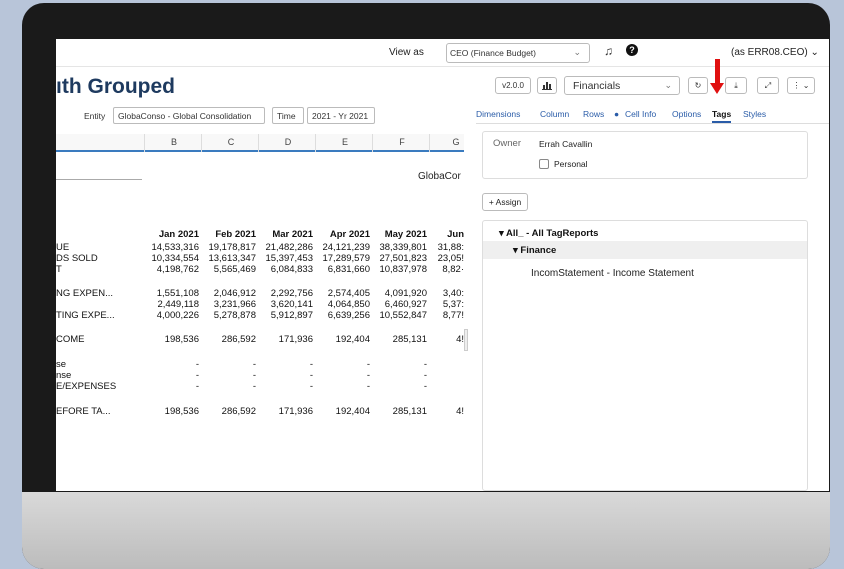  What do you see at coordinates (59, 269) in the screenshot?
I see `row-label: T` at bounding box center [59, 269].